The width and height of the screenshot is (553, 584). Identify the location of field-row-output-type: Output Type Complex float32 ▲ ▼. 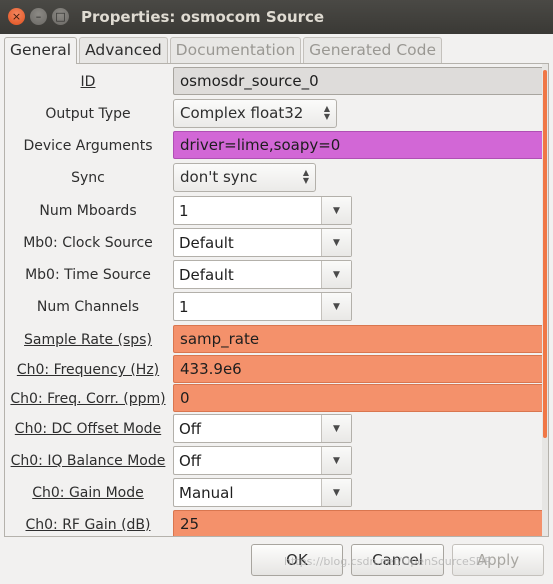
(276, 115).